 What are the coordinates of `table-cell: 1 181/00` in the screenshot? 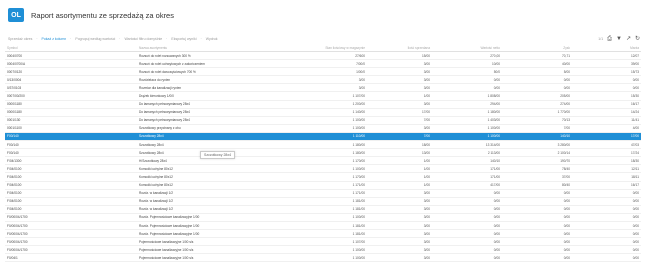 It's located at (324, 201).